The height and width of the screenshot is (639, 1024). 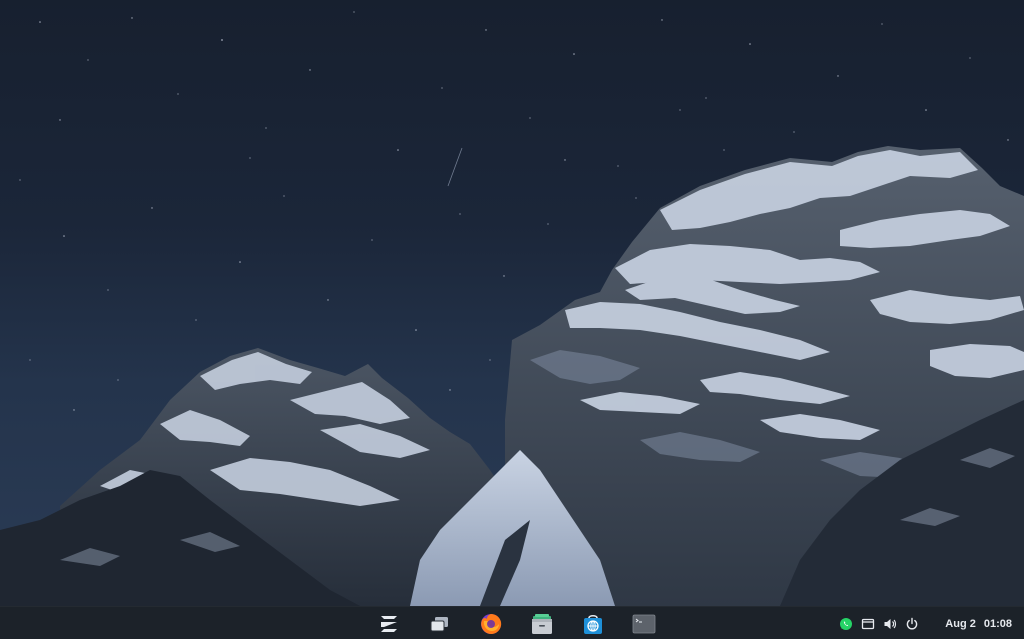 I want to click on windows-overview-icon, so click(x=439, y=623).